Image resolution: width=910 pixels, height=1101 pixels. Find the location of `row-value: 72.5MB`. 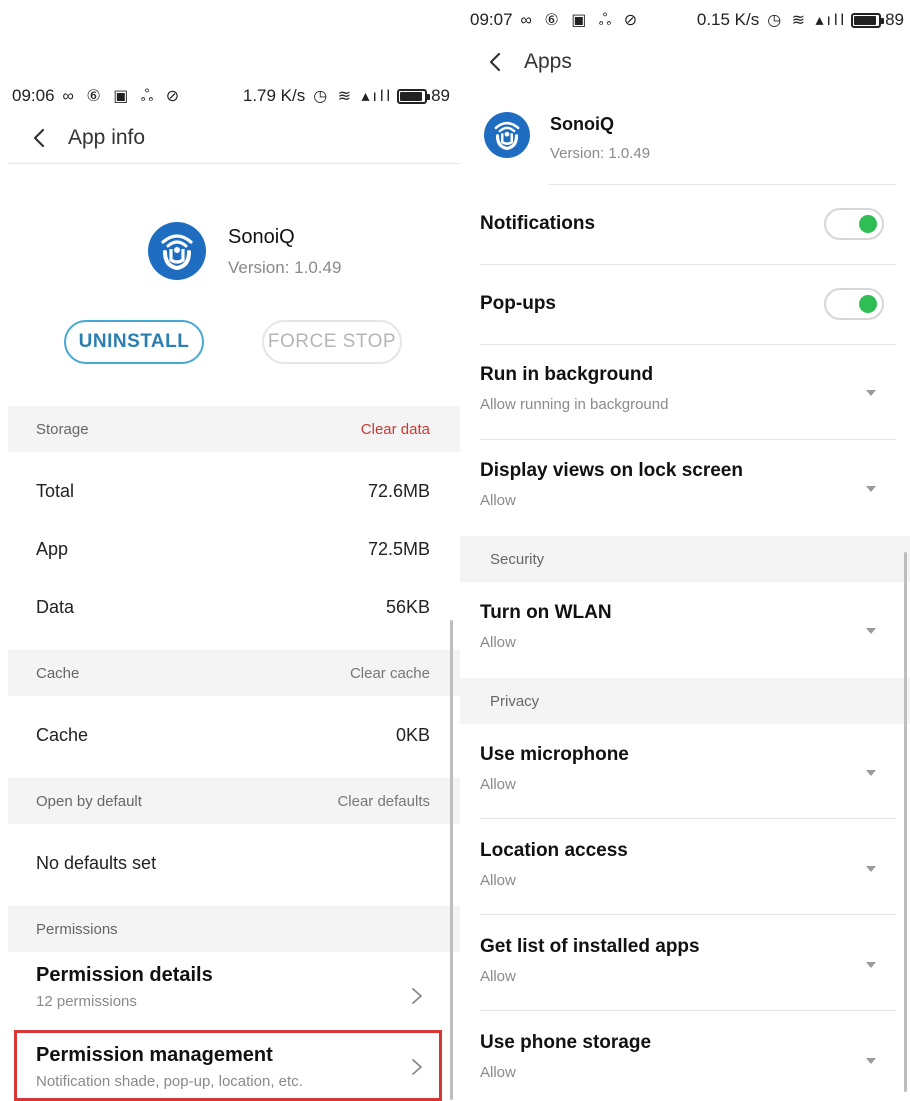

row-value: 72.5MB is located at coordinates (398, 548).